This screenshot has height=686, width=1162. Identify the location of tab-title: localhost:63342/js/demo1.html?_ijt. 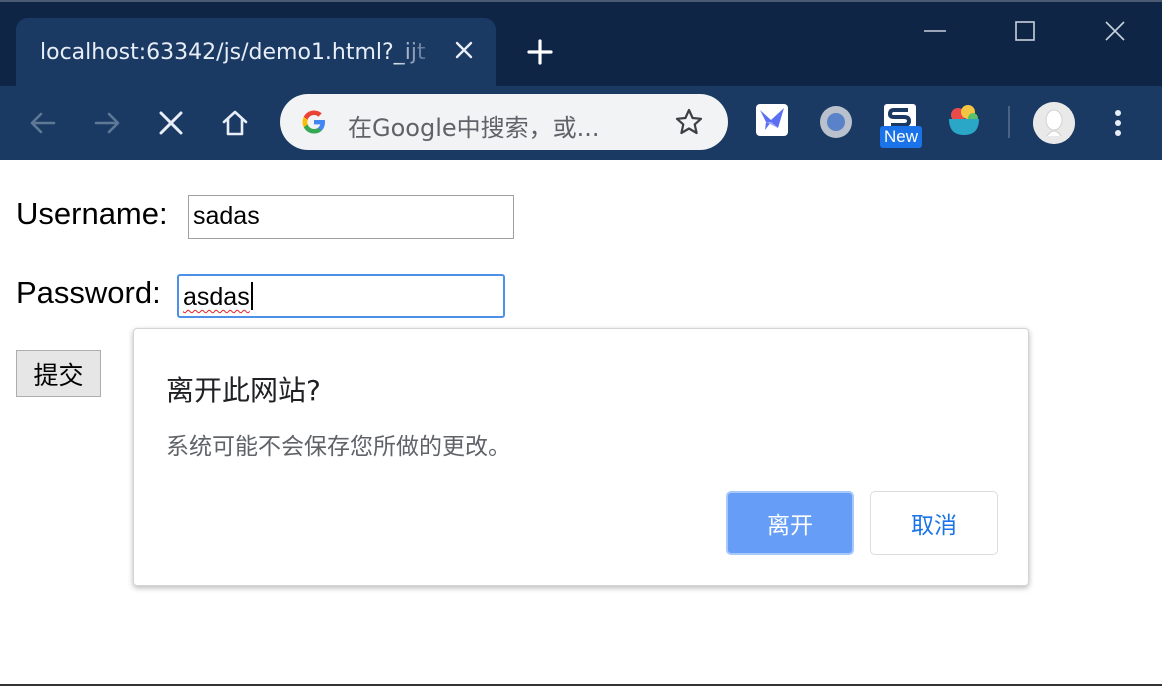
(233, 52).